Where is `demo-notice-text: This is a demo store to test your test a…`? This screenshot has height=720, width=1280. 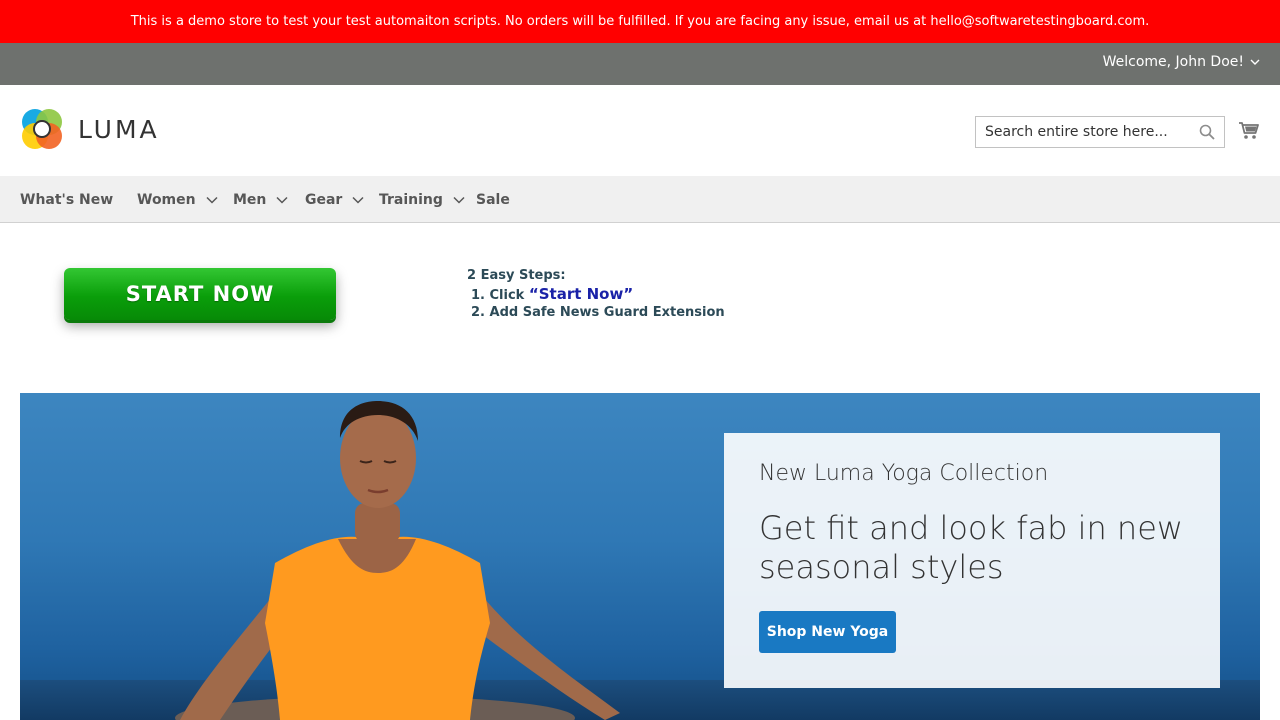 demo-notice-text: This is a demo store to test your test a… is located at coordinates (640, 21).